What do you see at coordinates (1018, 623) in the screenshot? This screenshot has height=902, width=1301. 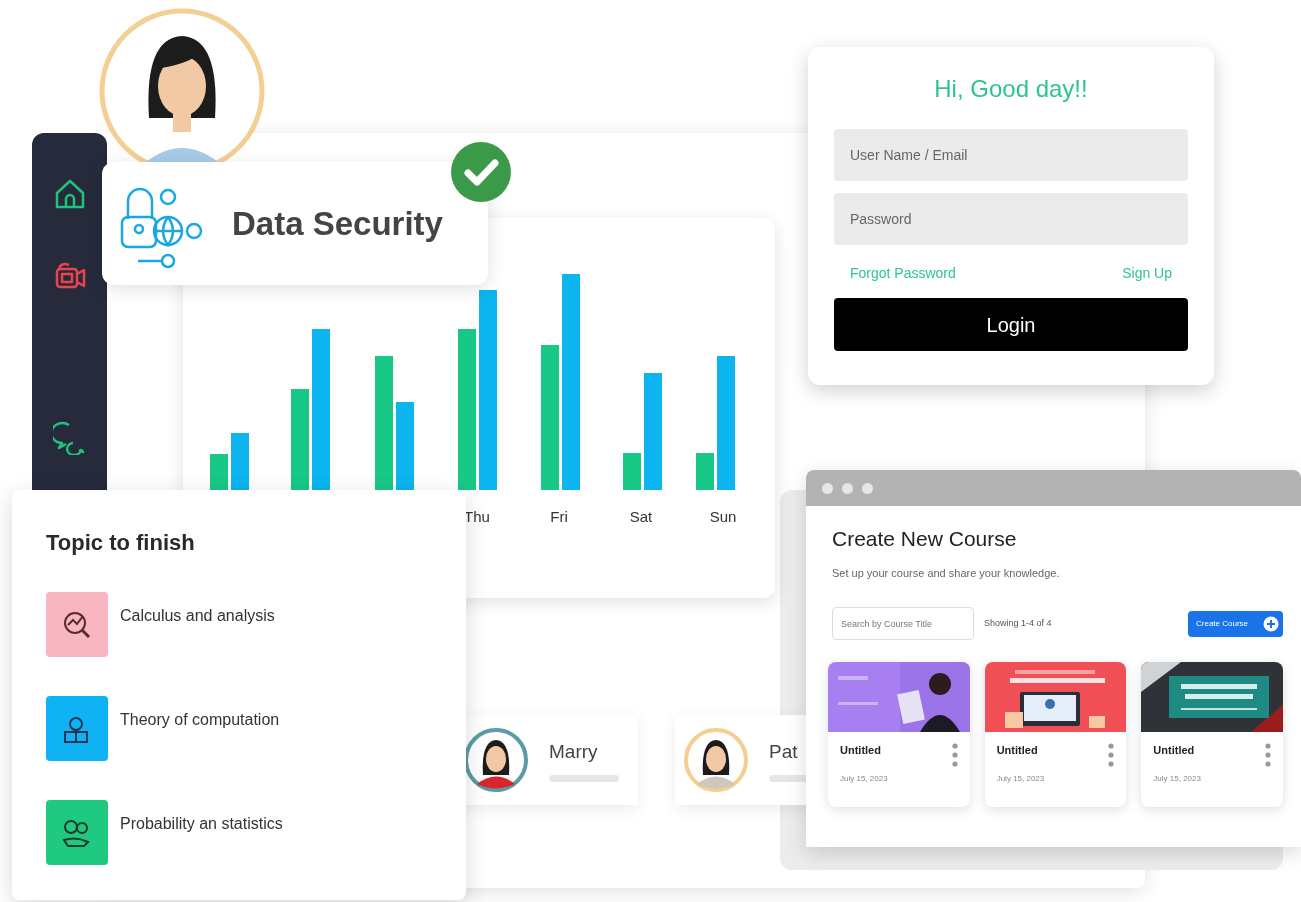 I see `result-count: Showing 1-4 of 4` at bounding box center [1018, 623].